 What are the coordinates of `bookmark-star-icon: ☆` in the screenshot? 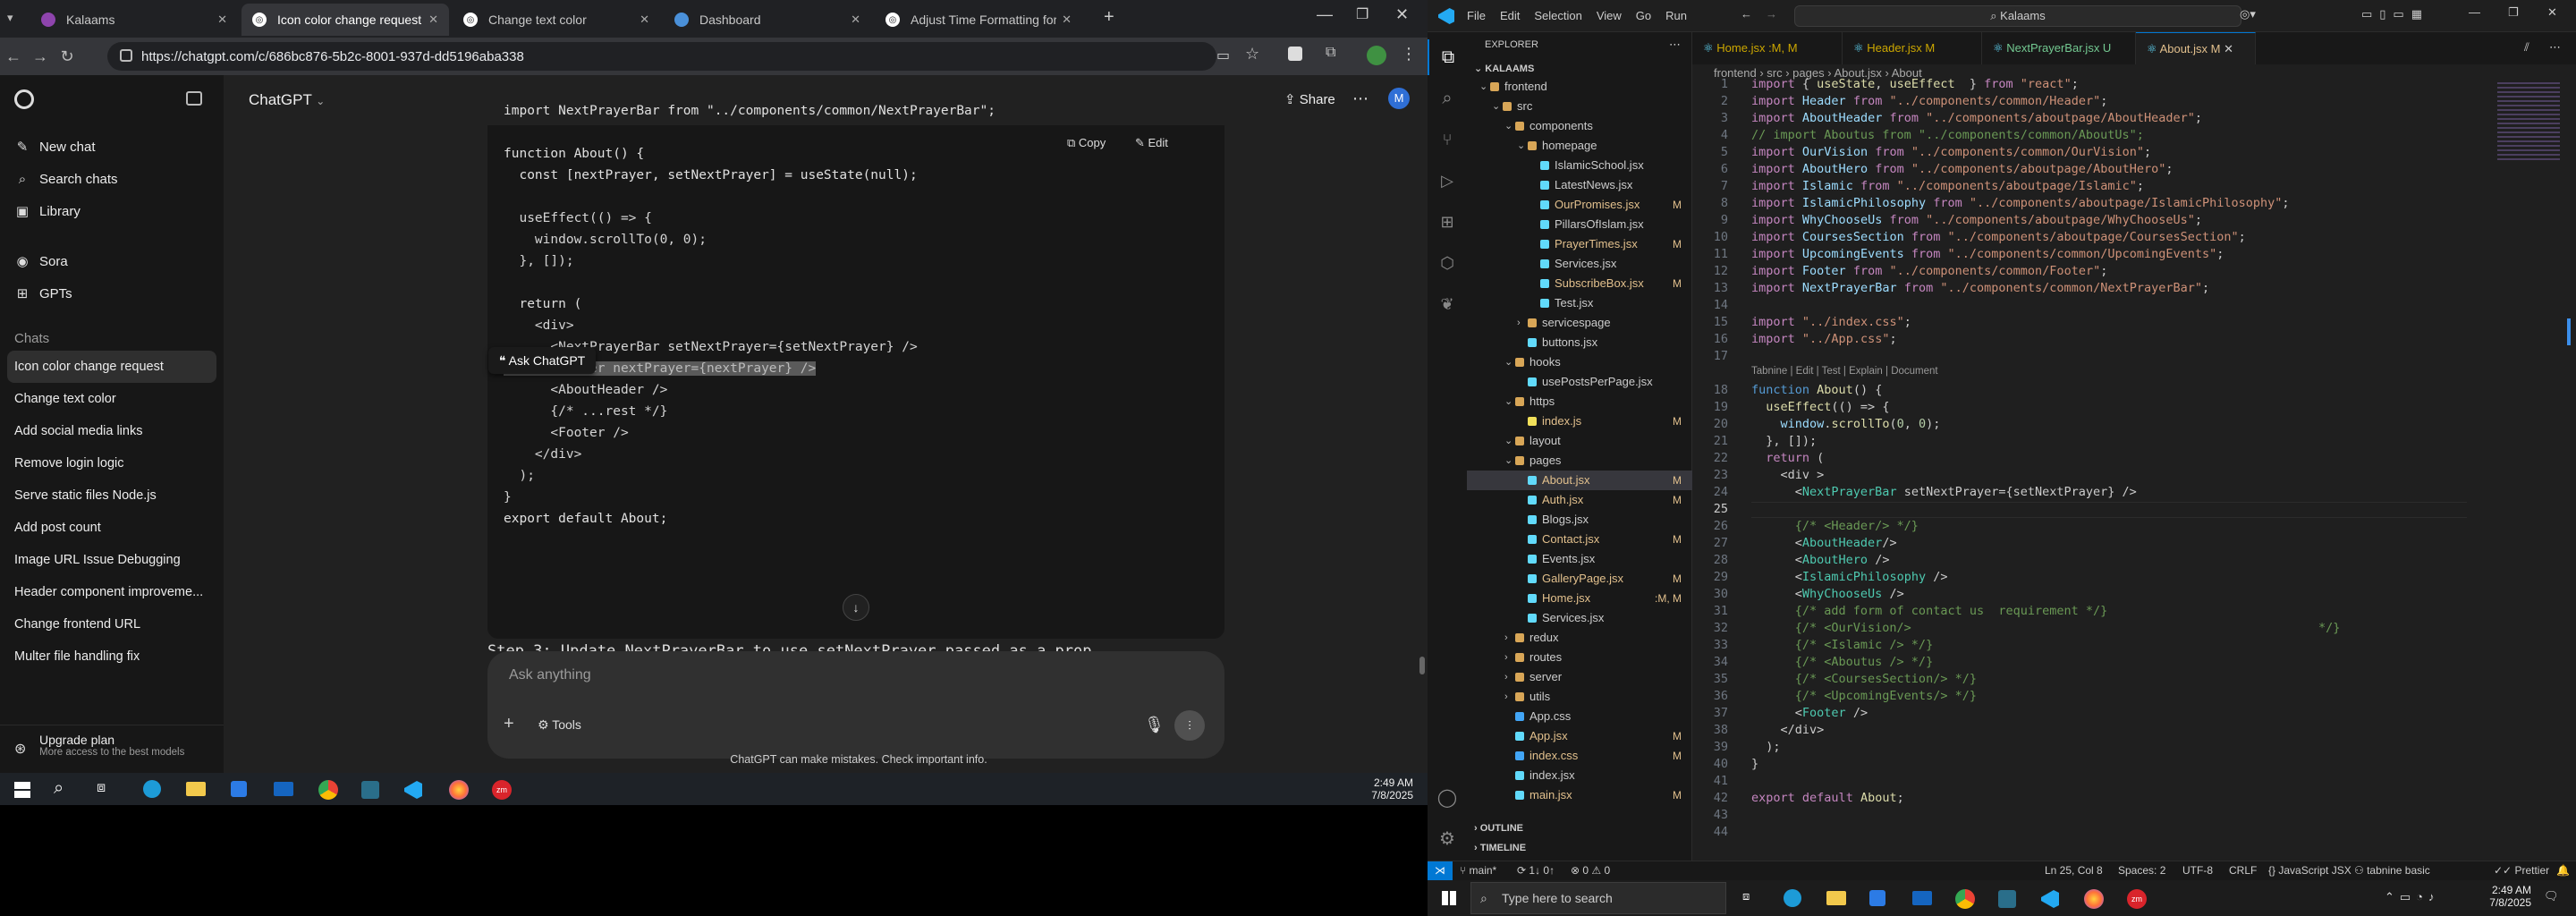 It's located at (1252, 54).